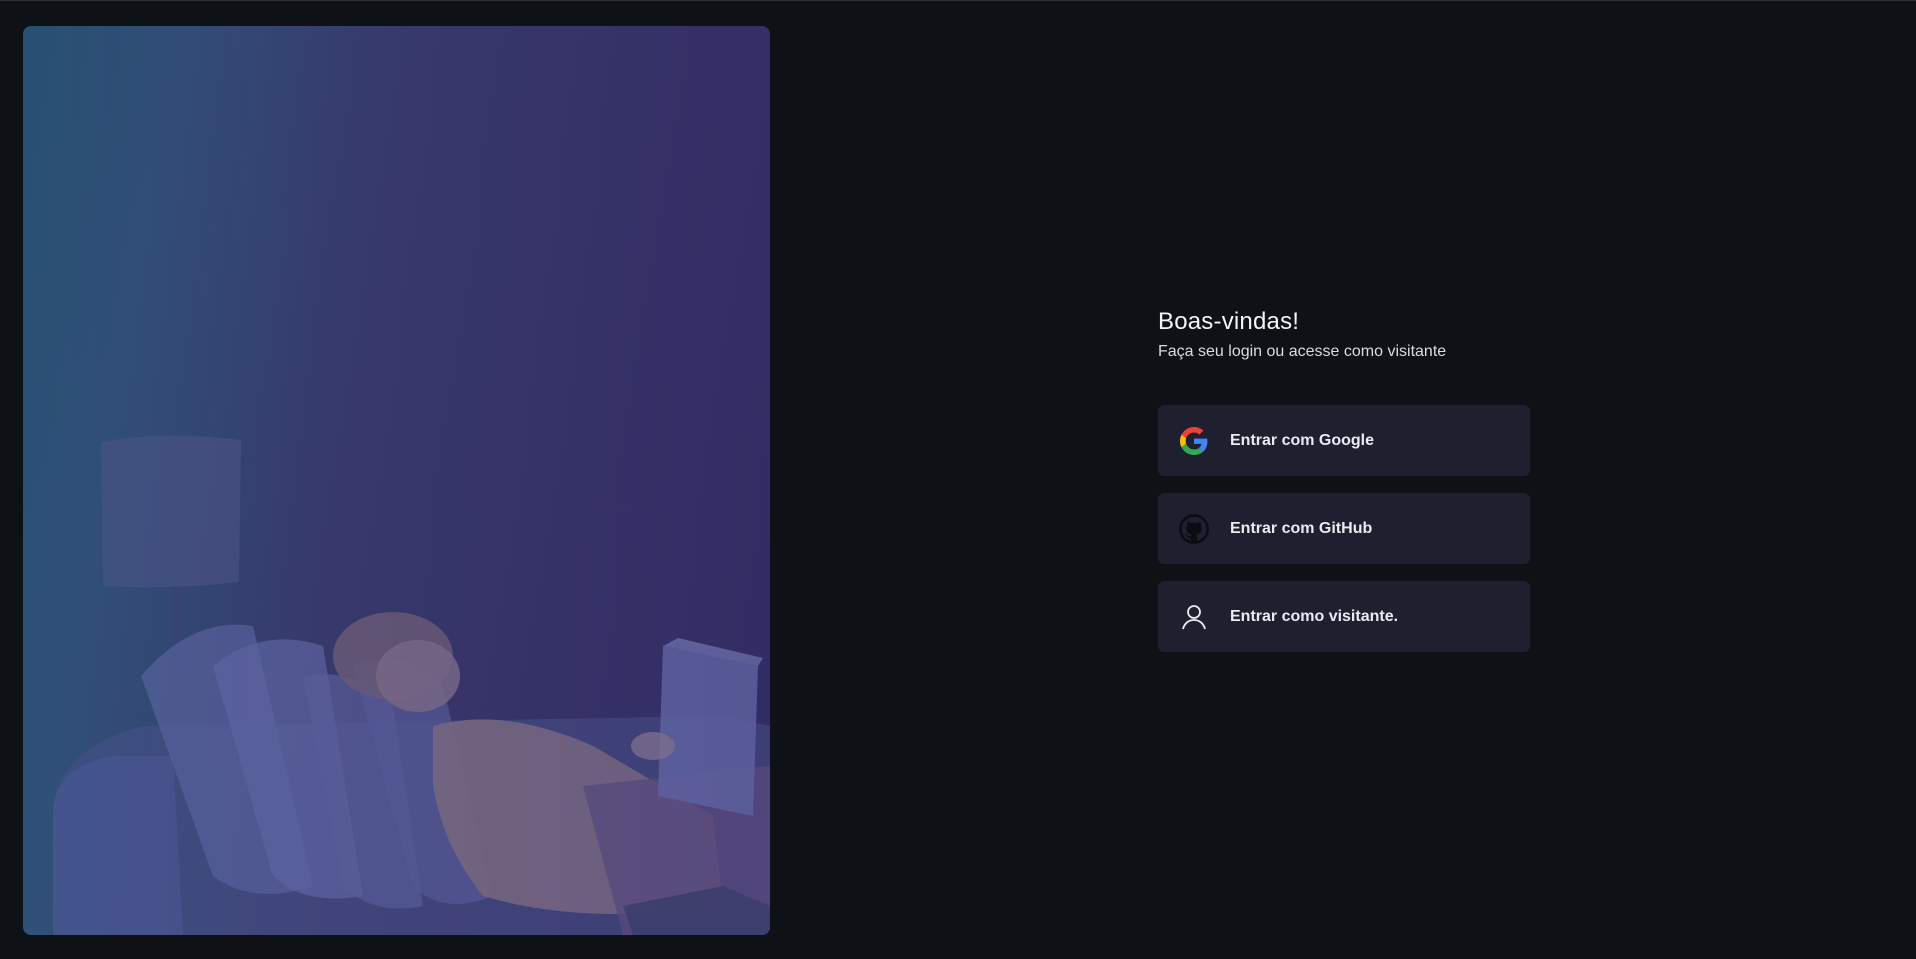 The height and width of the screenshot is (959, 1916). I want to click on github-login-label: Entrar com GitHub, so click(1301, 528).